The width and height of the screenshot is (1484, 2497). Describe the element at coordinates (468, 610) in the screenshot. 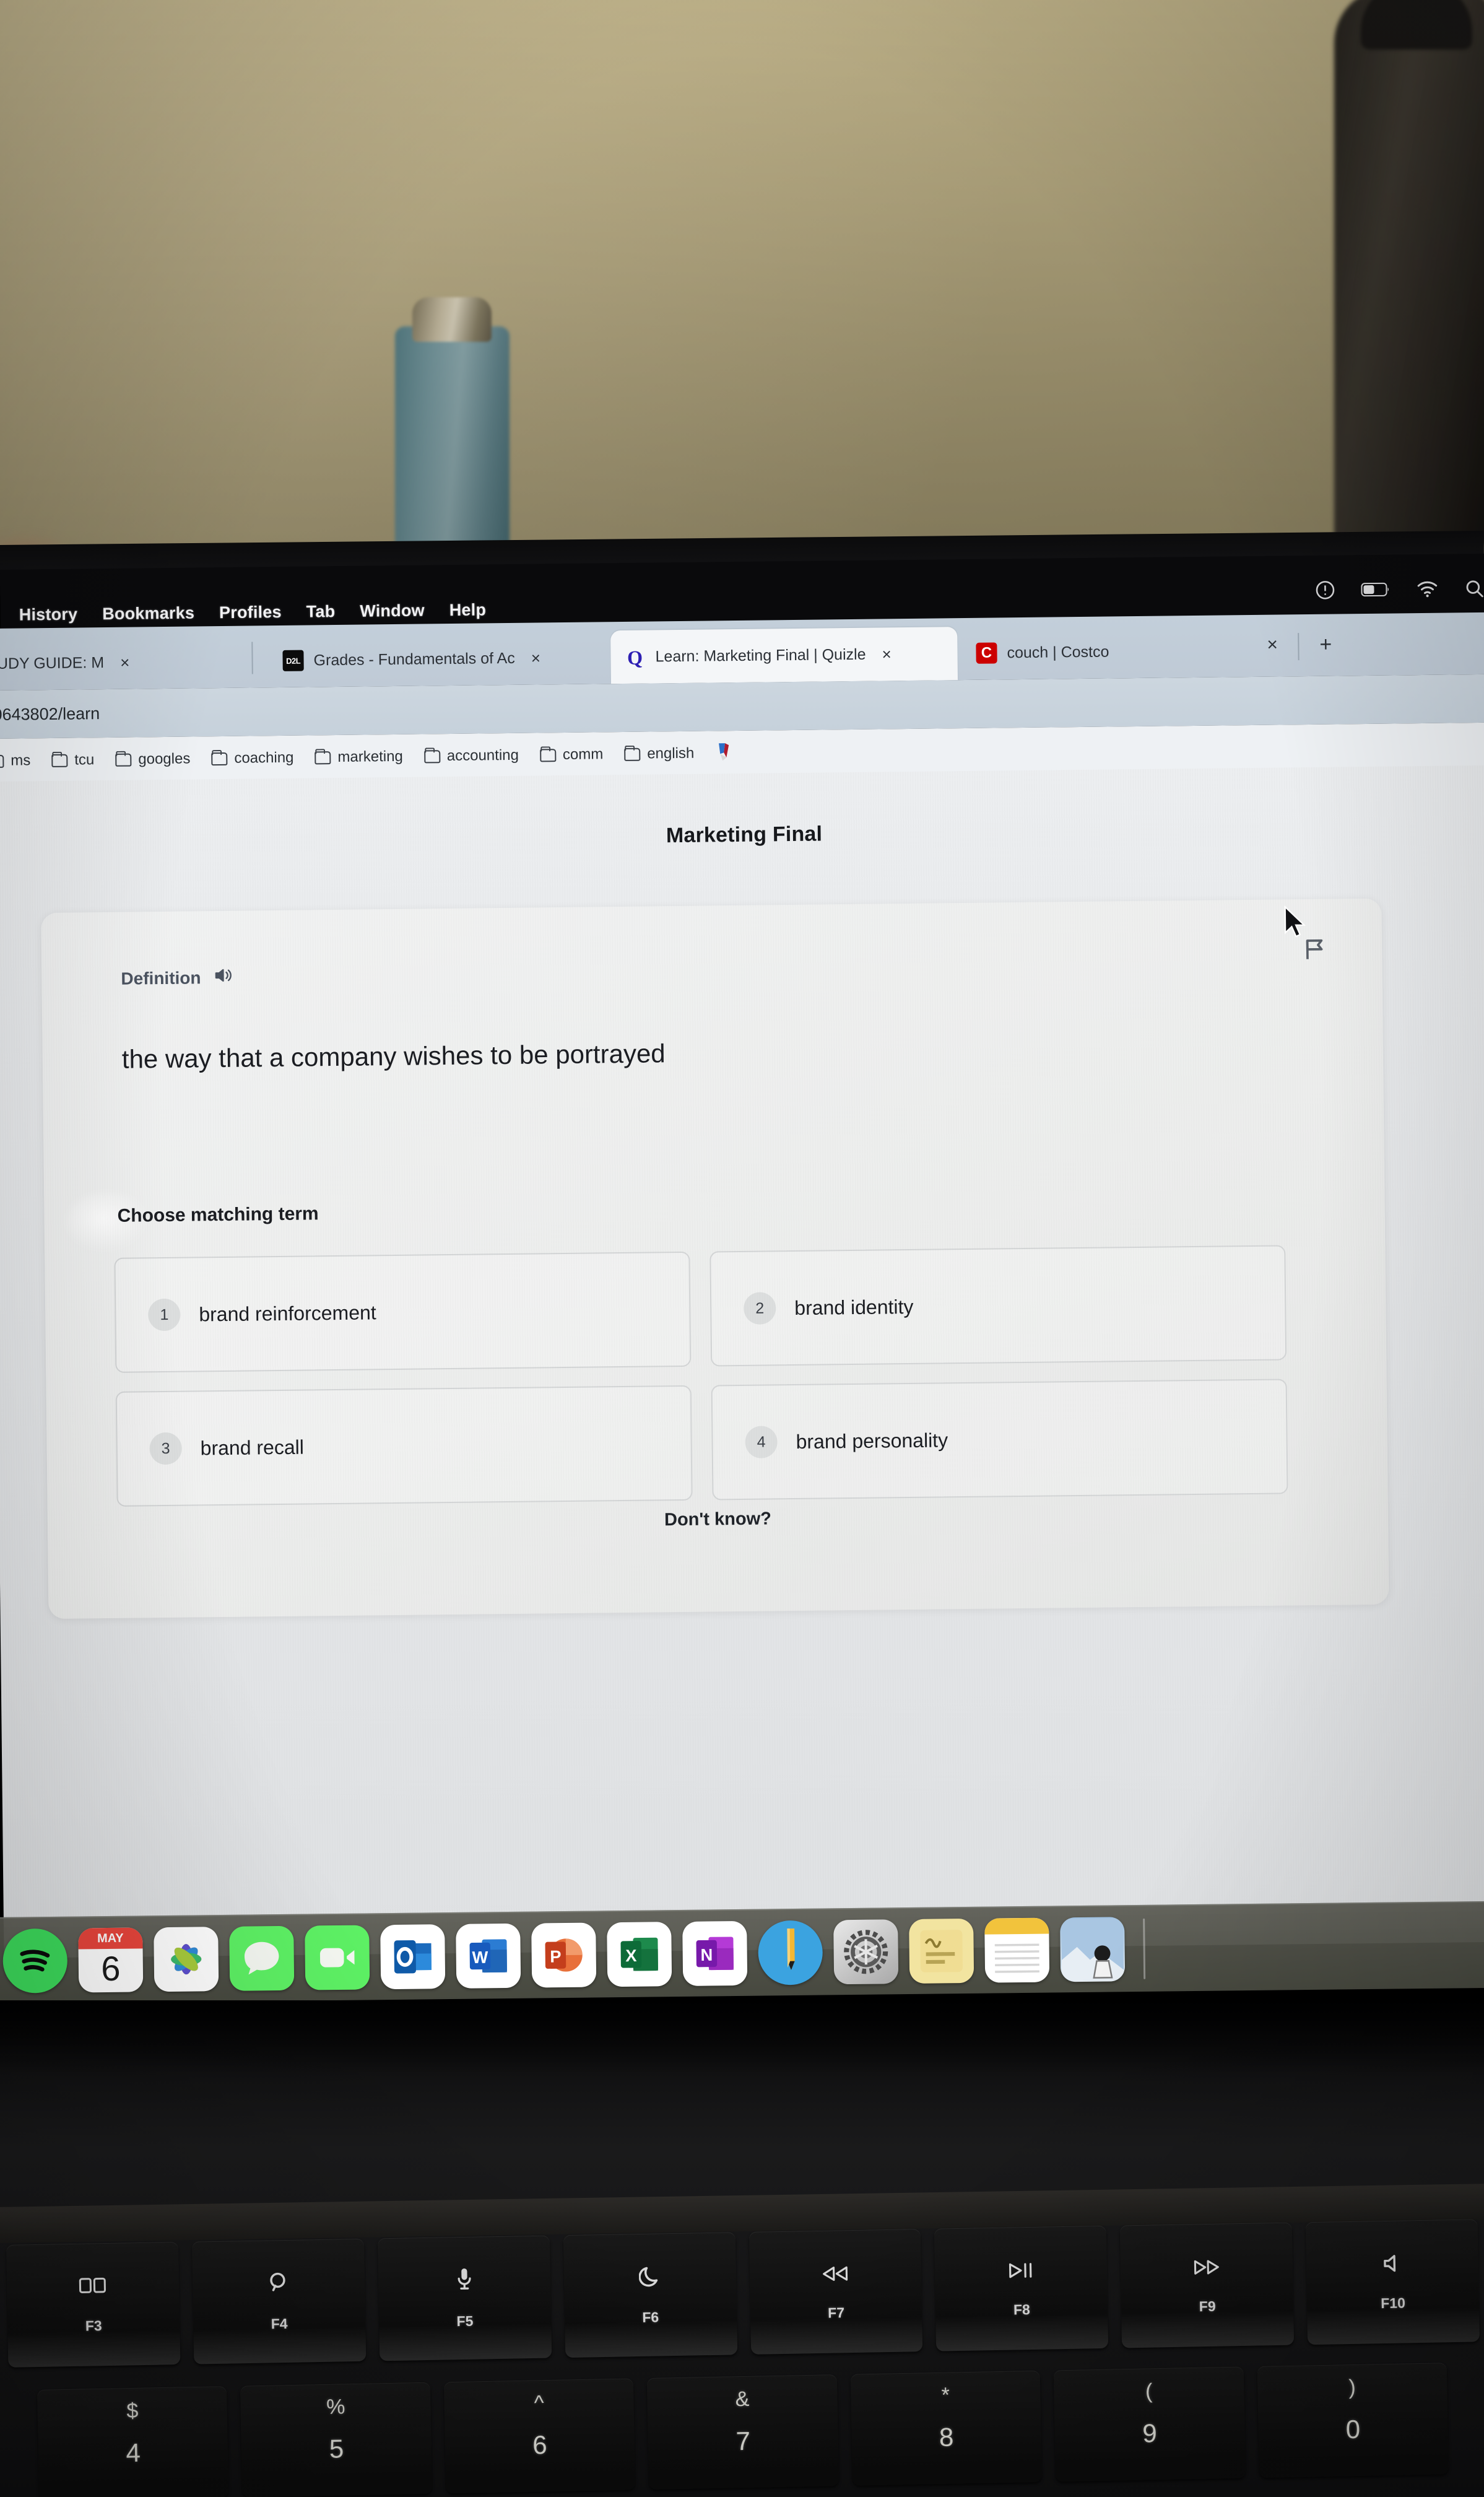

I see `menu-item-help: Help` at that location.